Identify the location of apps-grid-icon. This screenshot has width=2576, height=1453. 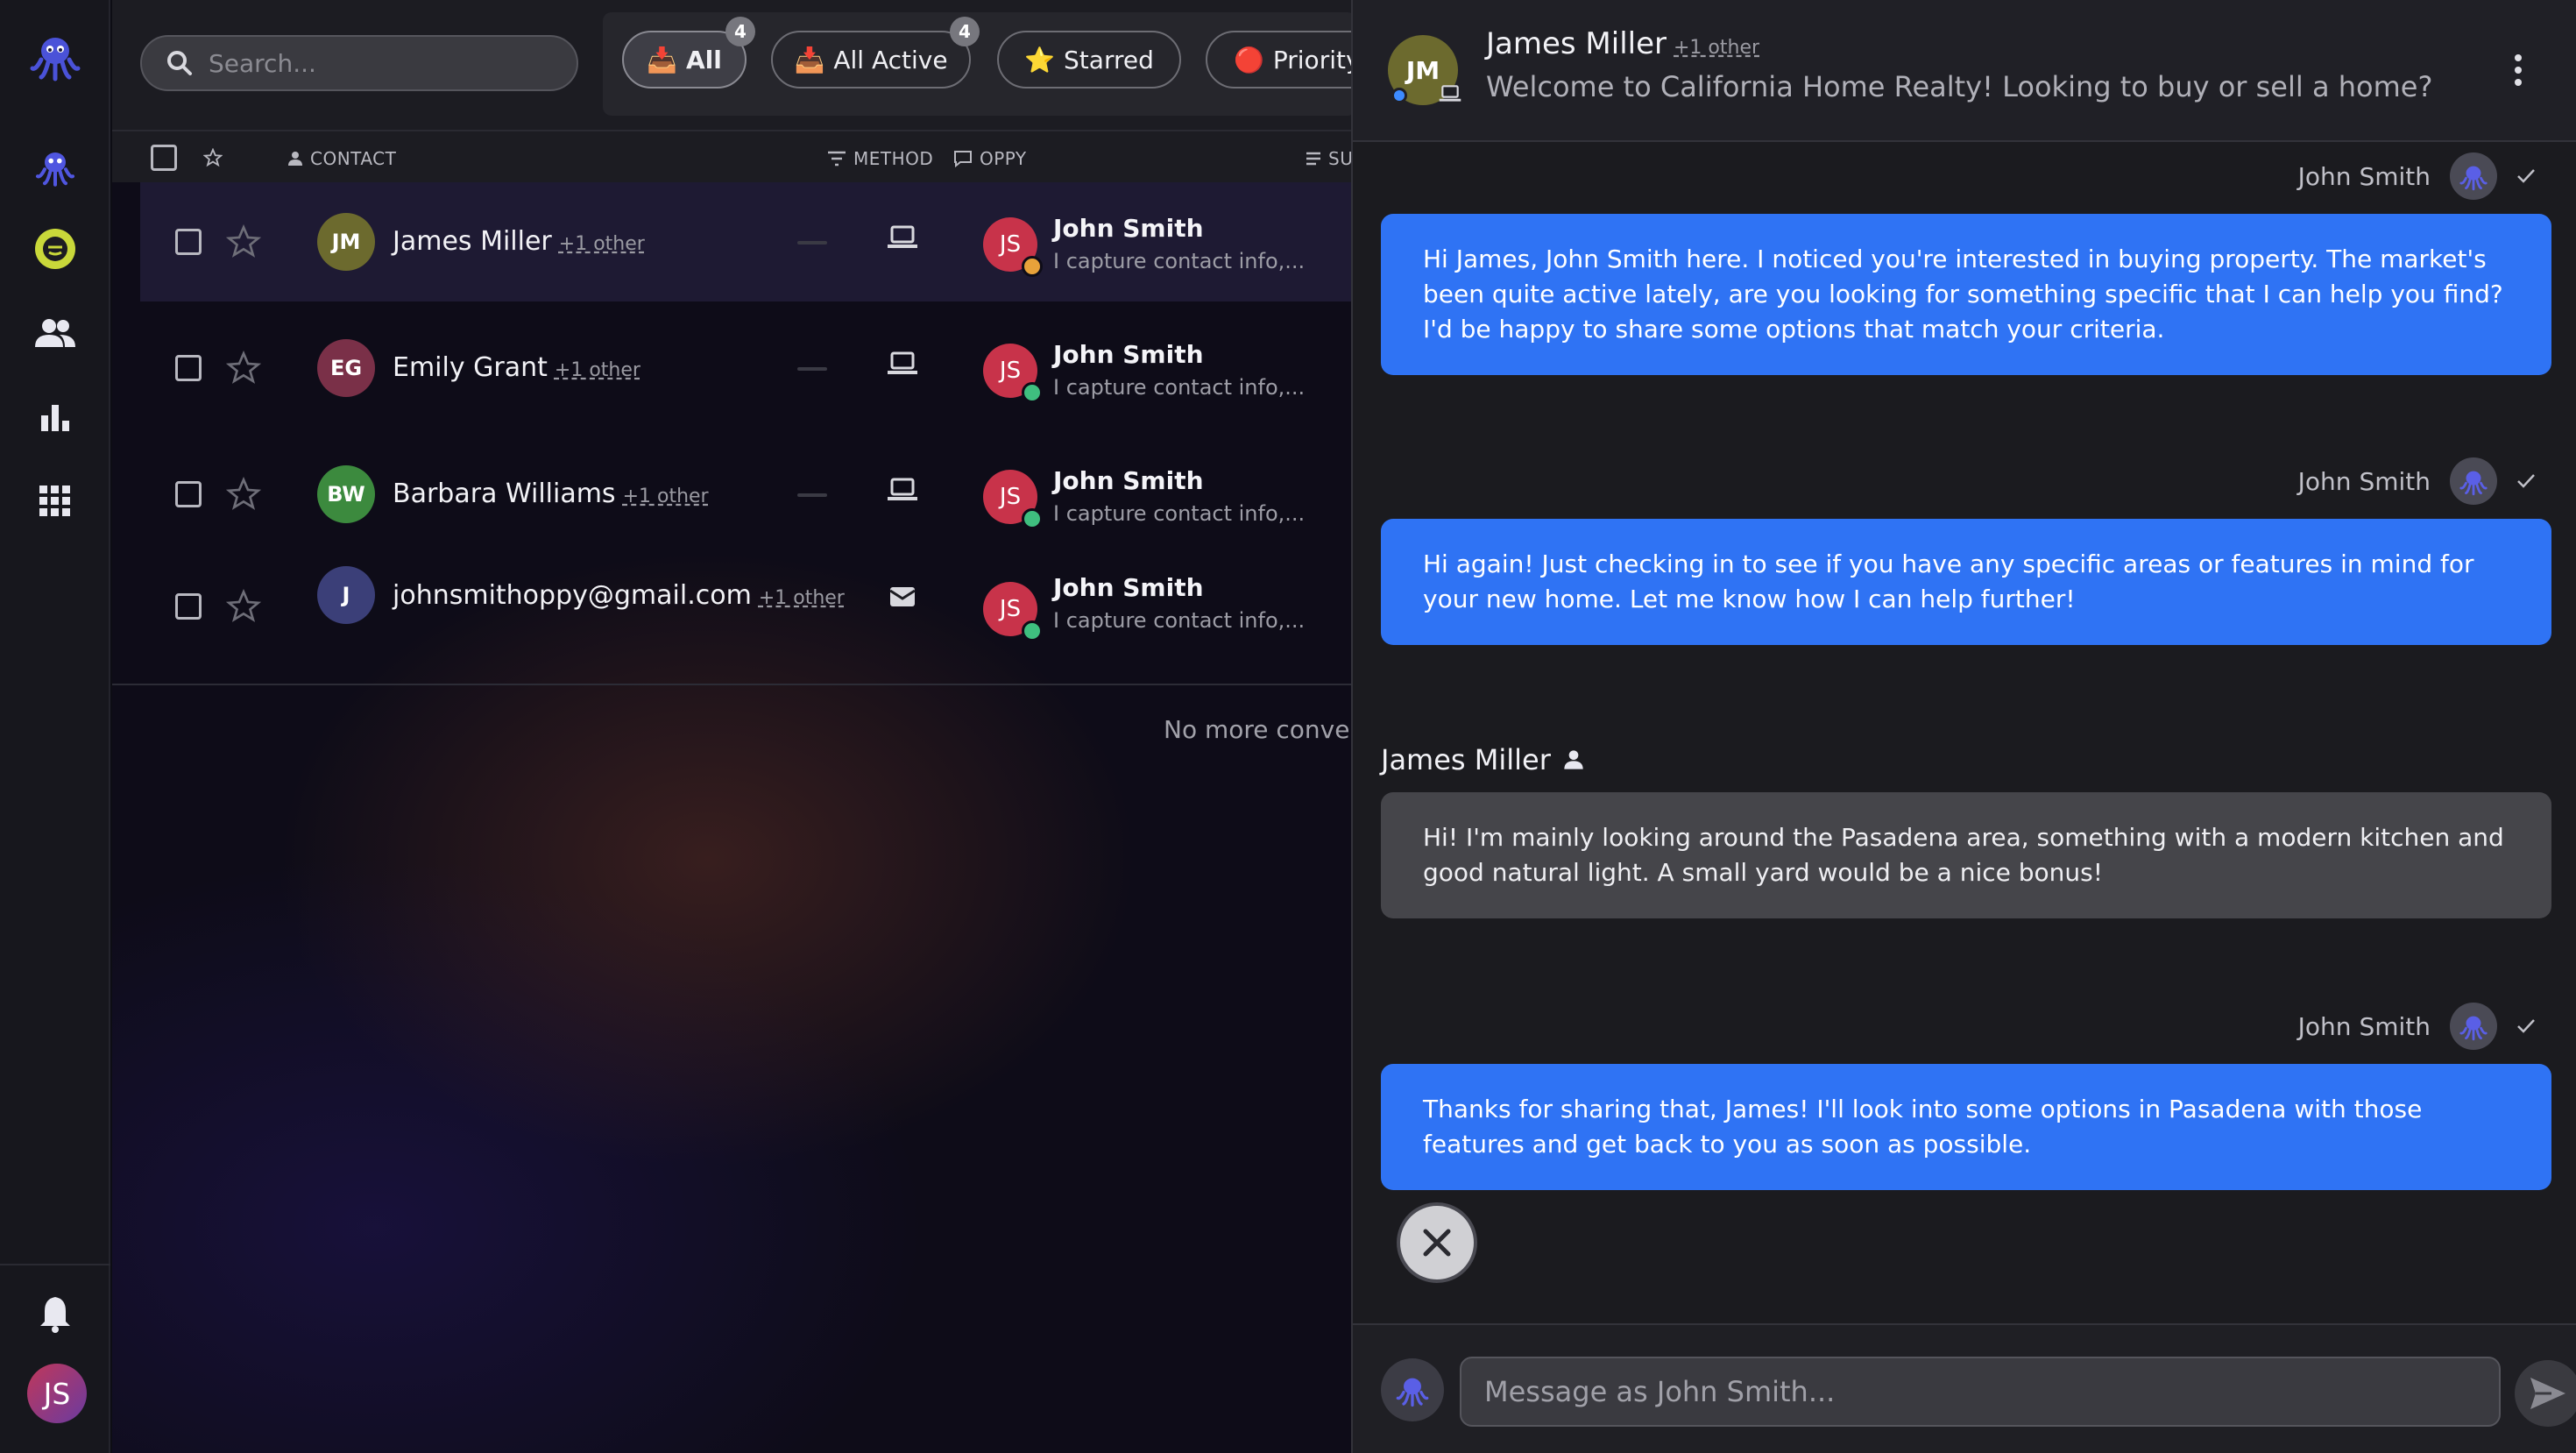
(55, 501).